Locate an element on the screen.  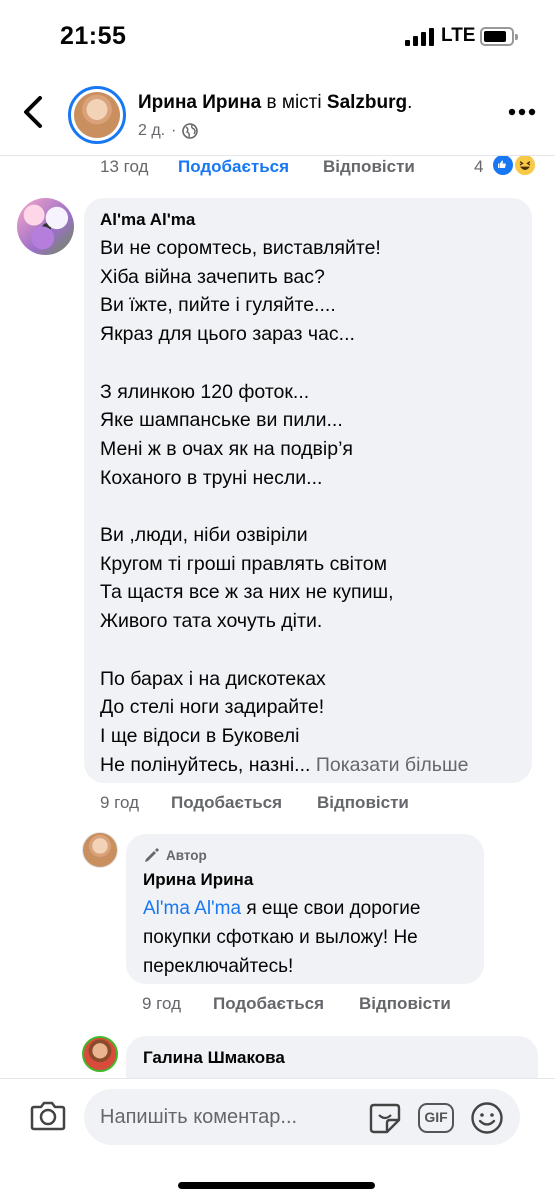
previous-comment-actions: 13 год Подобається Відповісти is located at coordinates (277, 171).